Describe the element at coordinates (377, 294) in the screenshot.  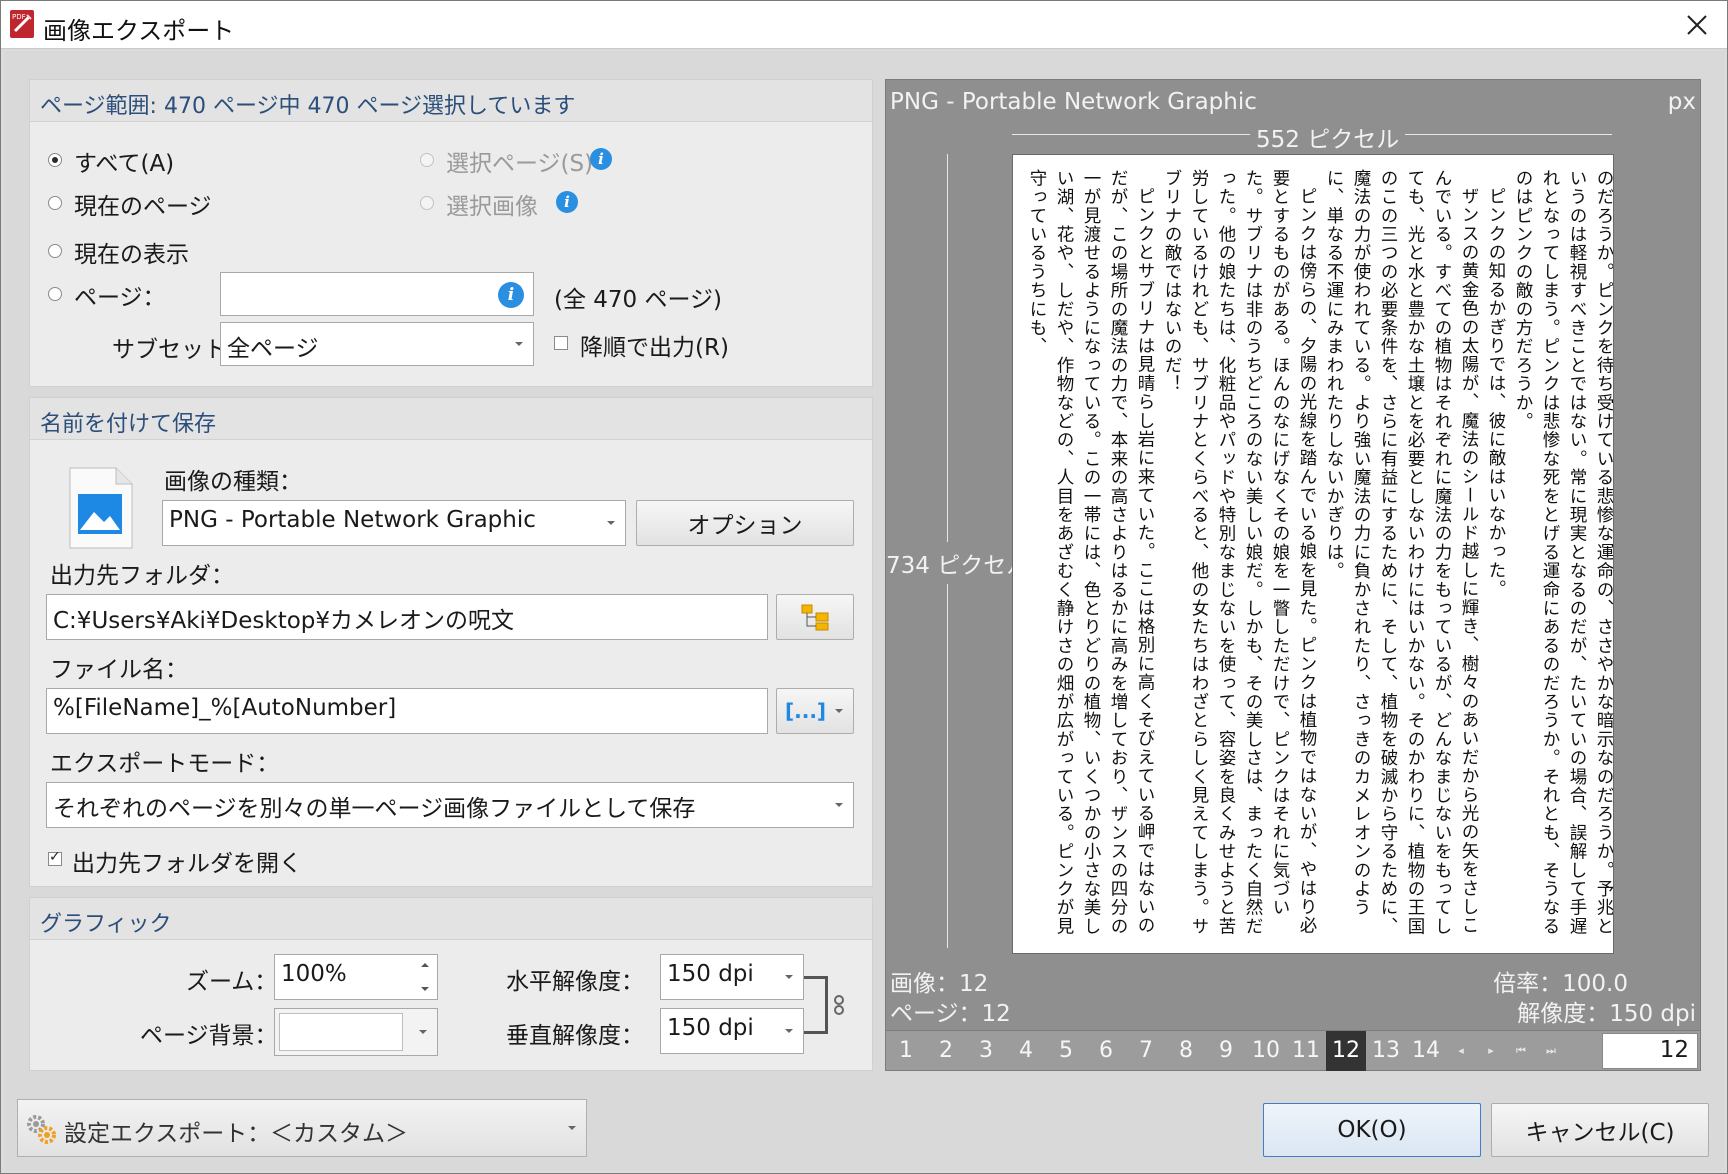
I see `pages-input` at that location.